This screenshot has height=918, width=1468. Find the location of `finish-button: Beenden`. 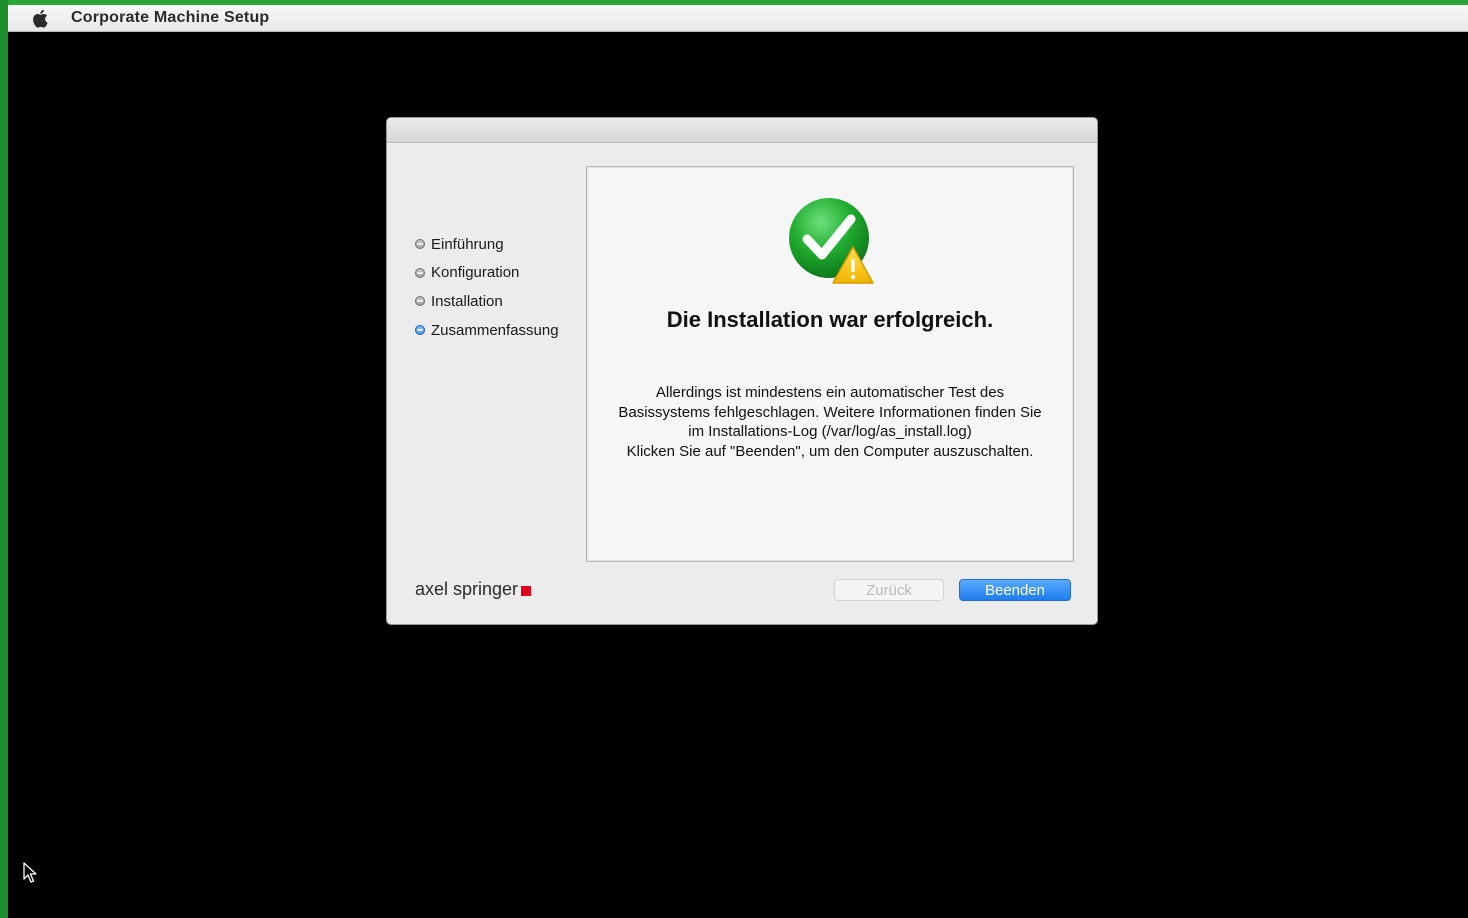

finish-button: Beenden is located at coordinates (1015, 590).